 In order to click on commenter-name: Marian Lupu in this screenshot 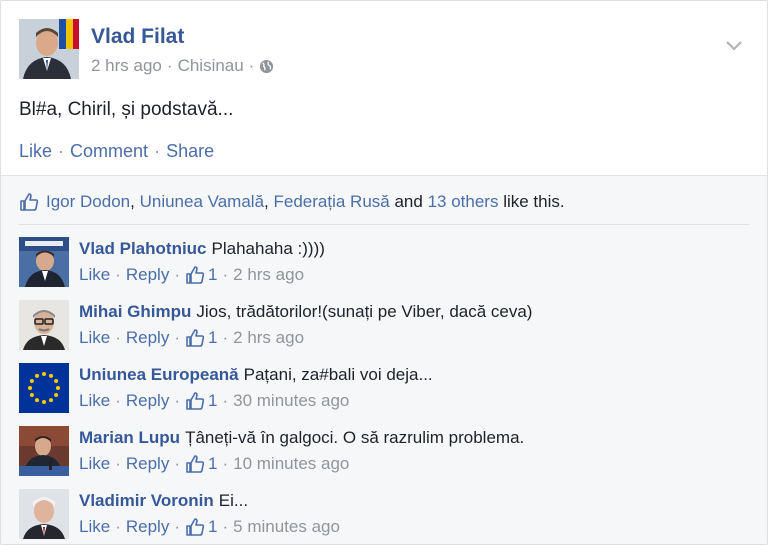, I will do `click(129, 437)`.